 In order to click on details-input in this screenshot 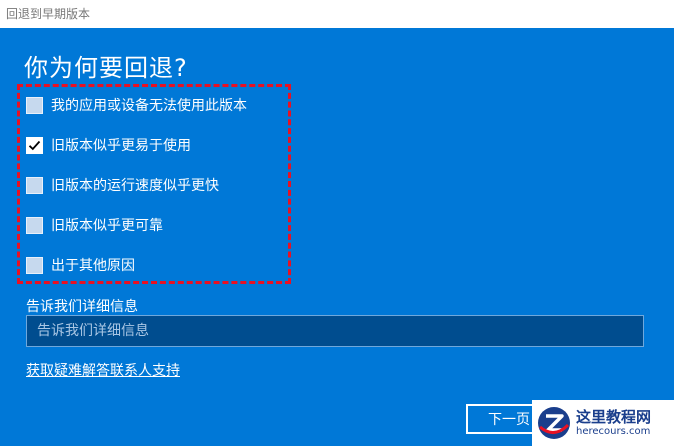, I will do `click(335, 331)`.